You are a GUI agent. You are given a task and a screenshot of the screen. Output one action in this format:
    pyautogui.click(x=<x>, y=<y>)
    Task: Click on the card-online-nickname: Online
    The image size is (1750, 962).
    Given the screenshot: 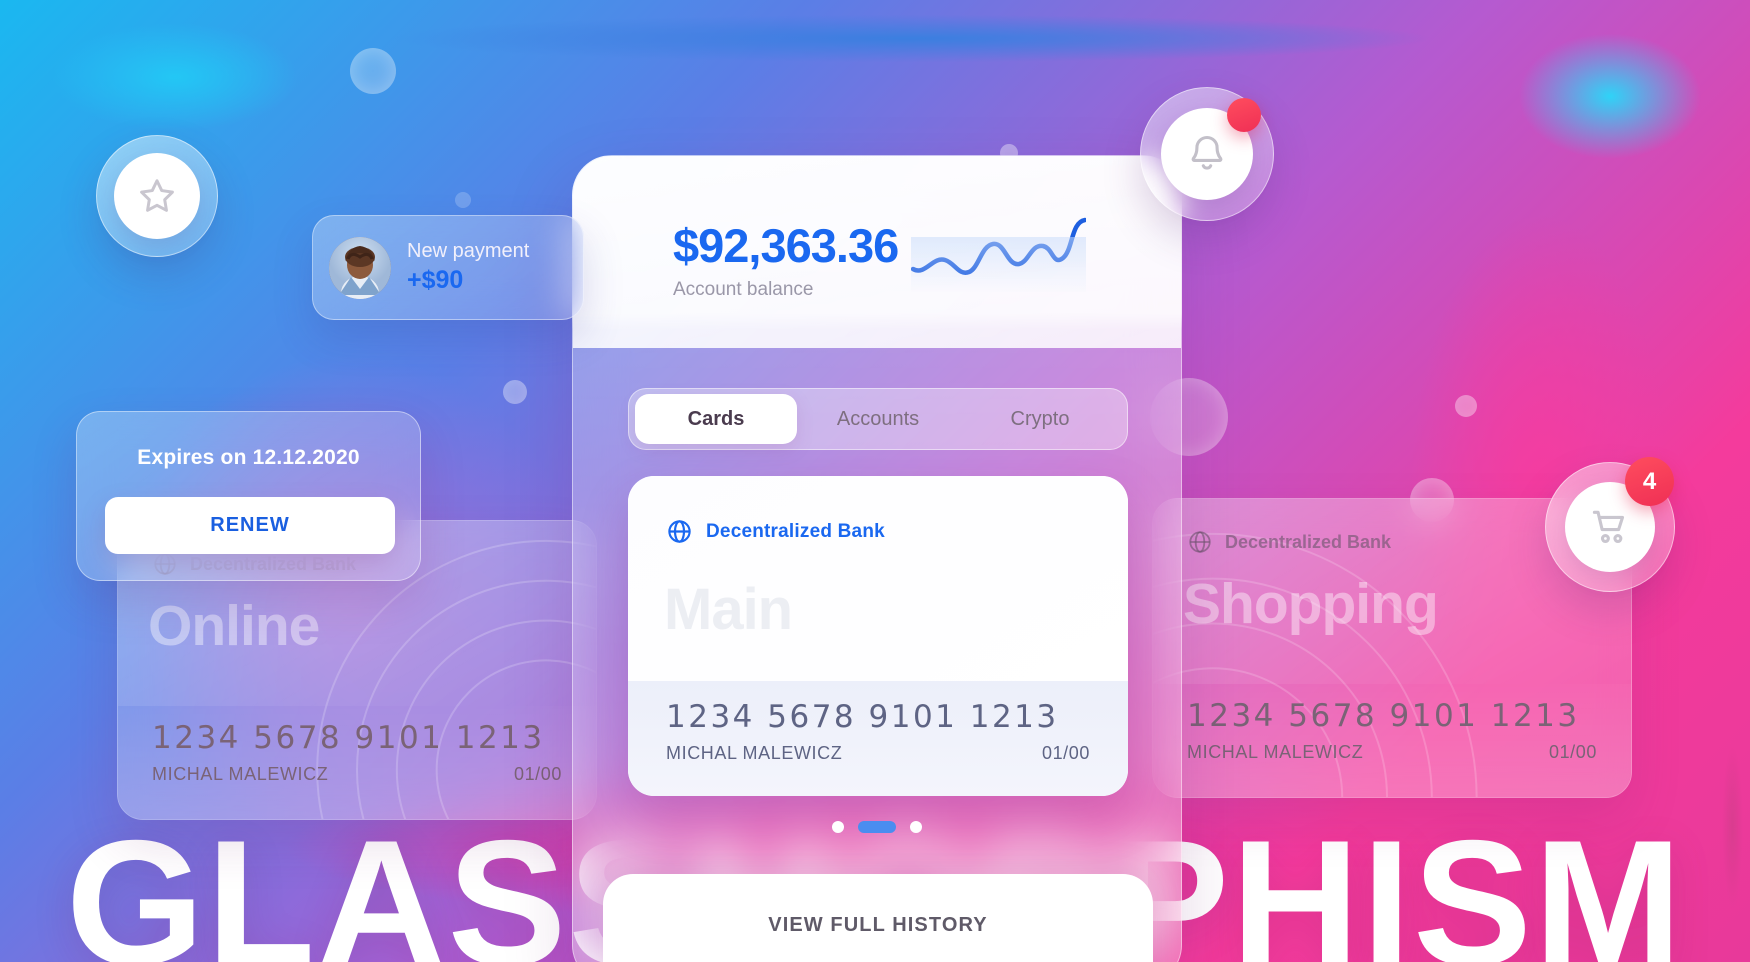 What is the action you would take?
    pyautogui.click(x=234, y=626)
    